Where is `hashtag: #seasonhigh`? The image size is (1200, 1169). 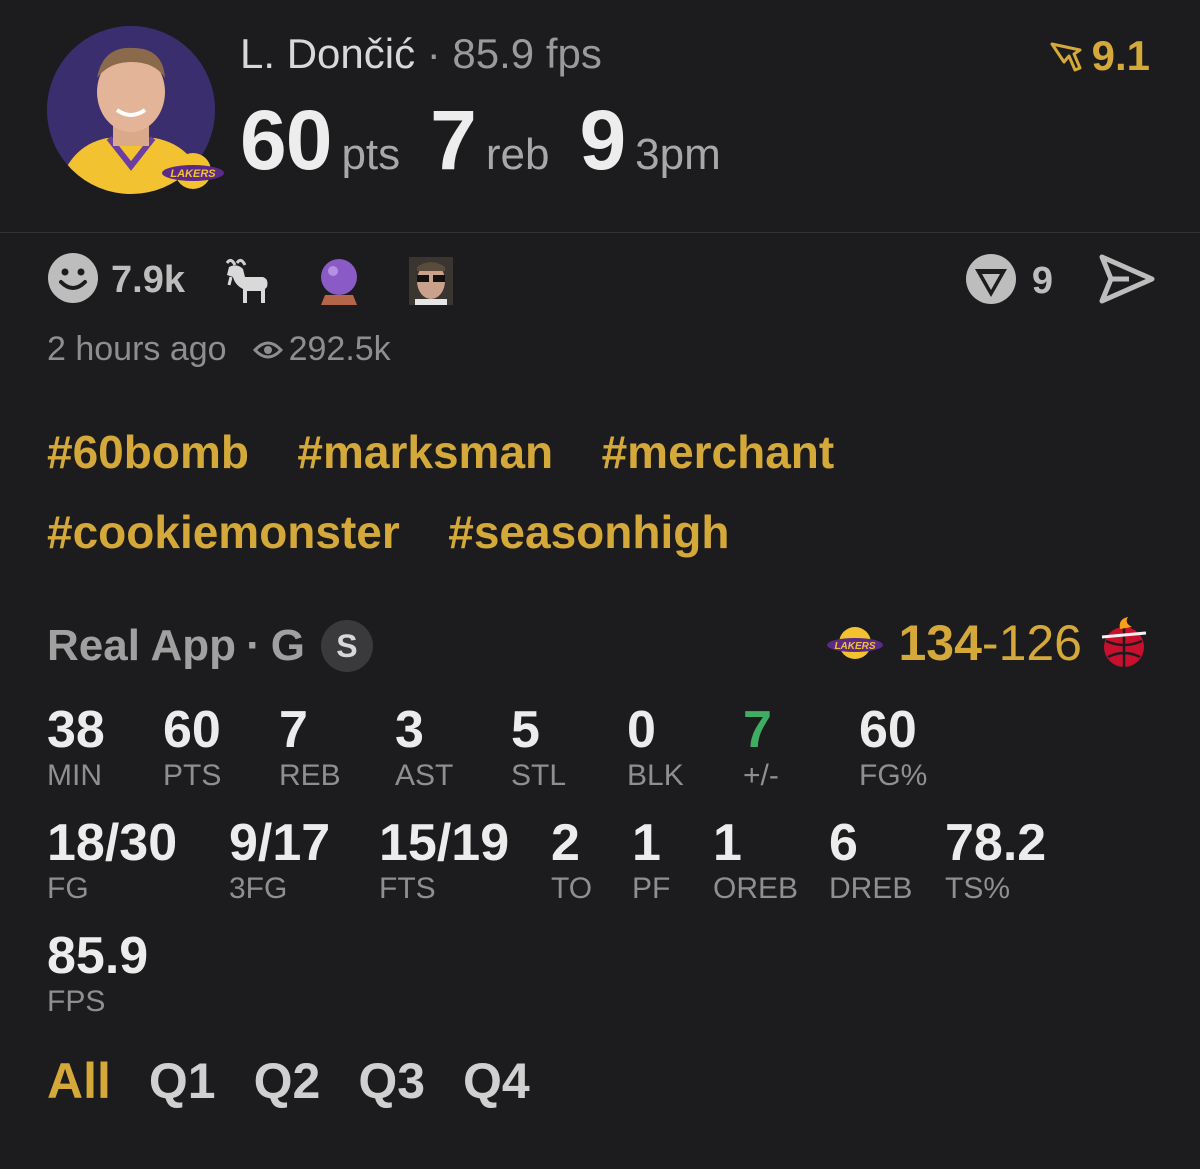 hashtag: #seasonhigh is located at coordinates (588, 532).